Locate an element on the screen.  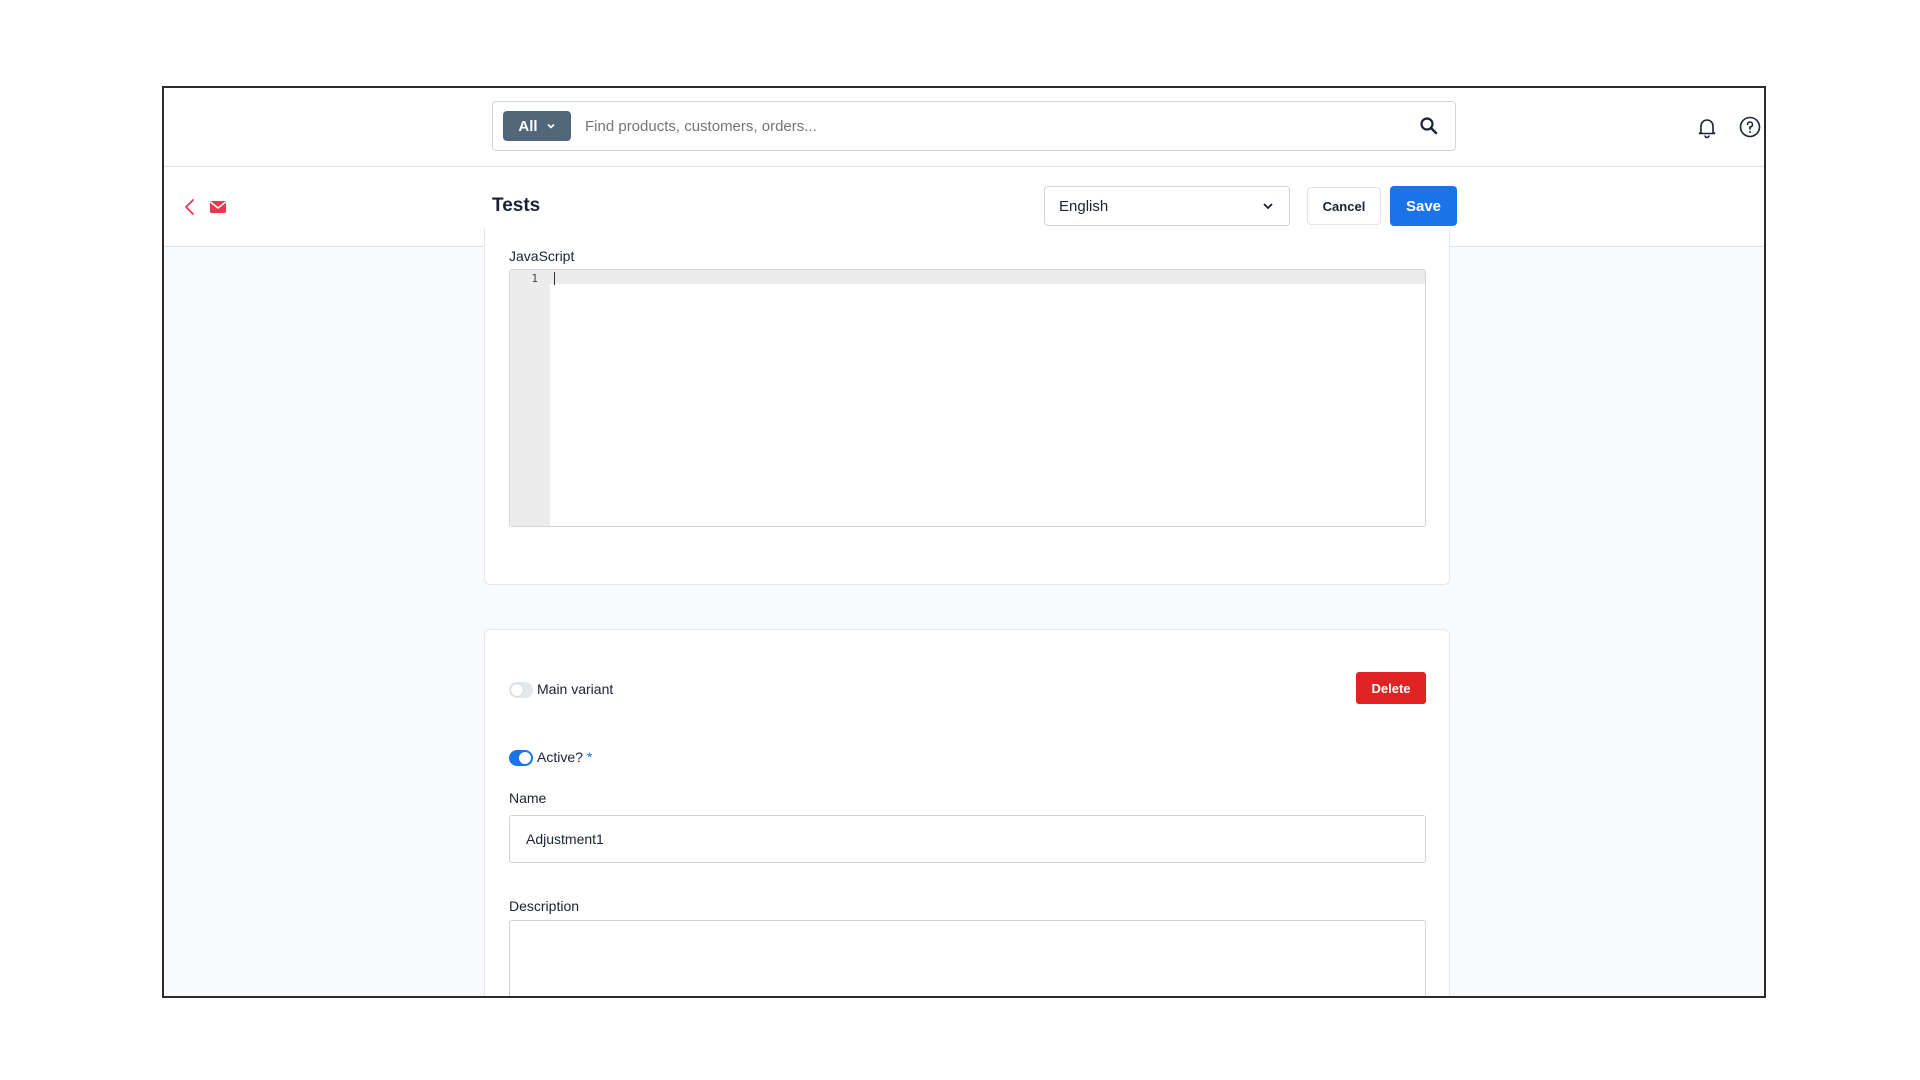
line-number: 1 is located at coordinates (534, 278).